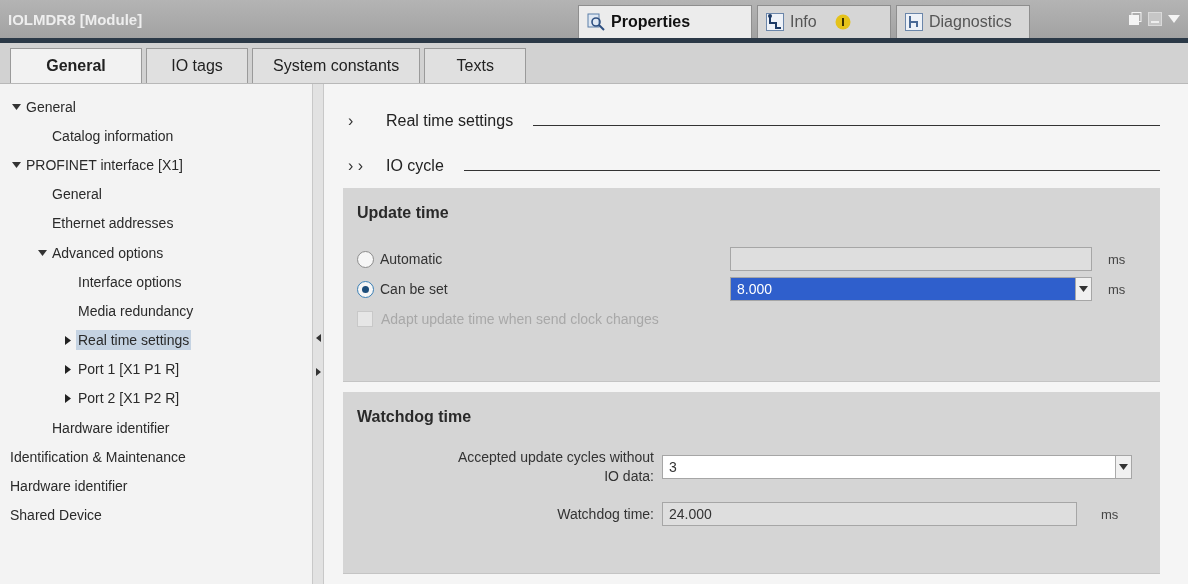 This screenshot has height=584, width=1188. Describe the element at coordinates (897, 467) in the screenshot. I see `dropdown-field: 3` at that location.